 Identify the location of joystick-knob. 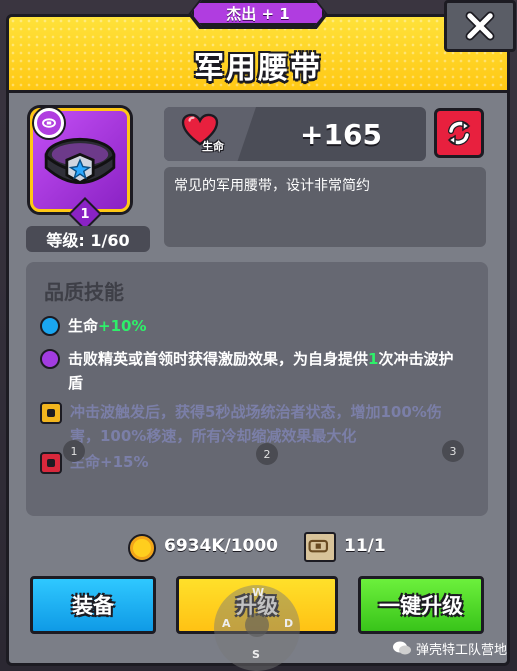
(257, 625).